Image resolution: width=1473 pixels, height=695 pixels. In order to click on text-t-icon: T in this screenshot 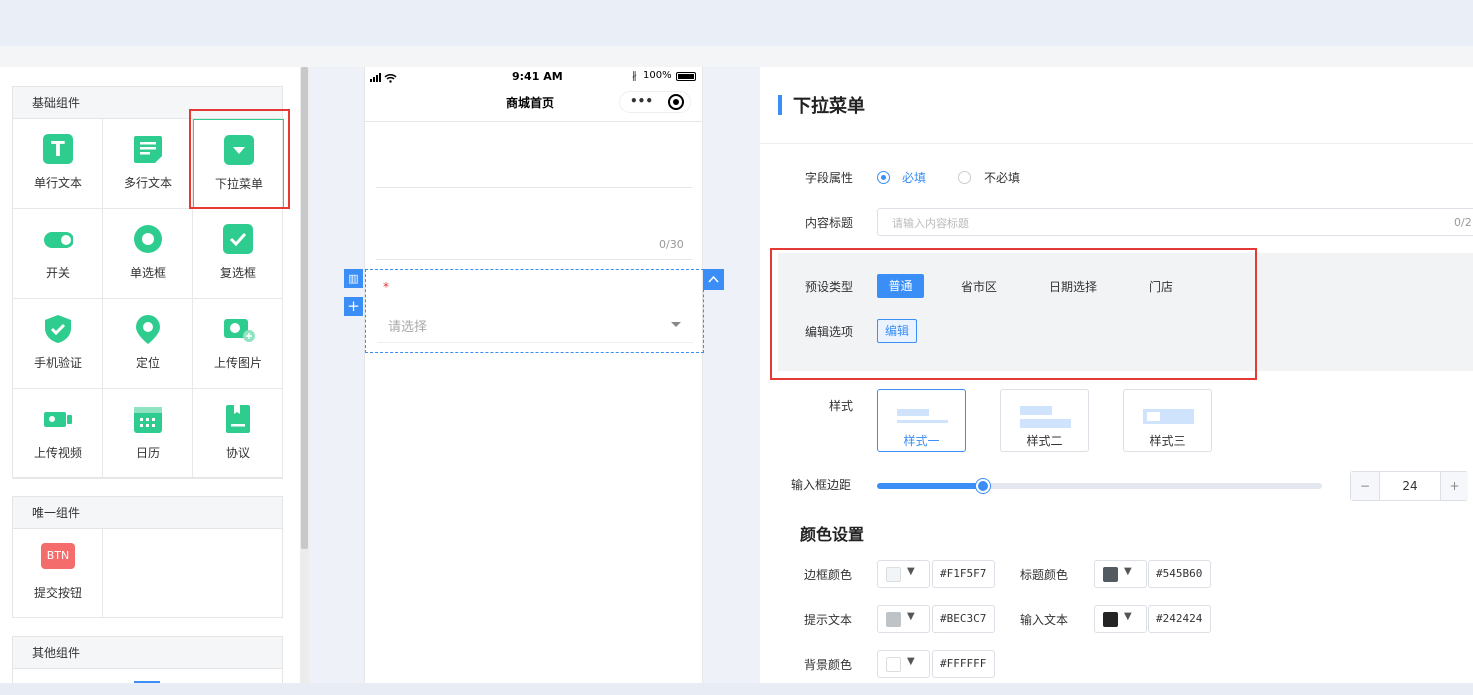, I will do `click(58, 149)`.